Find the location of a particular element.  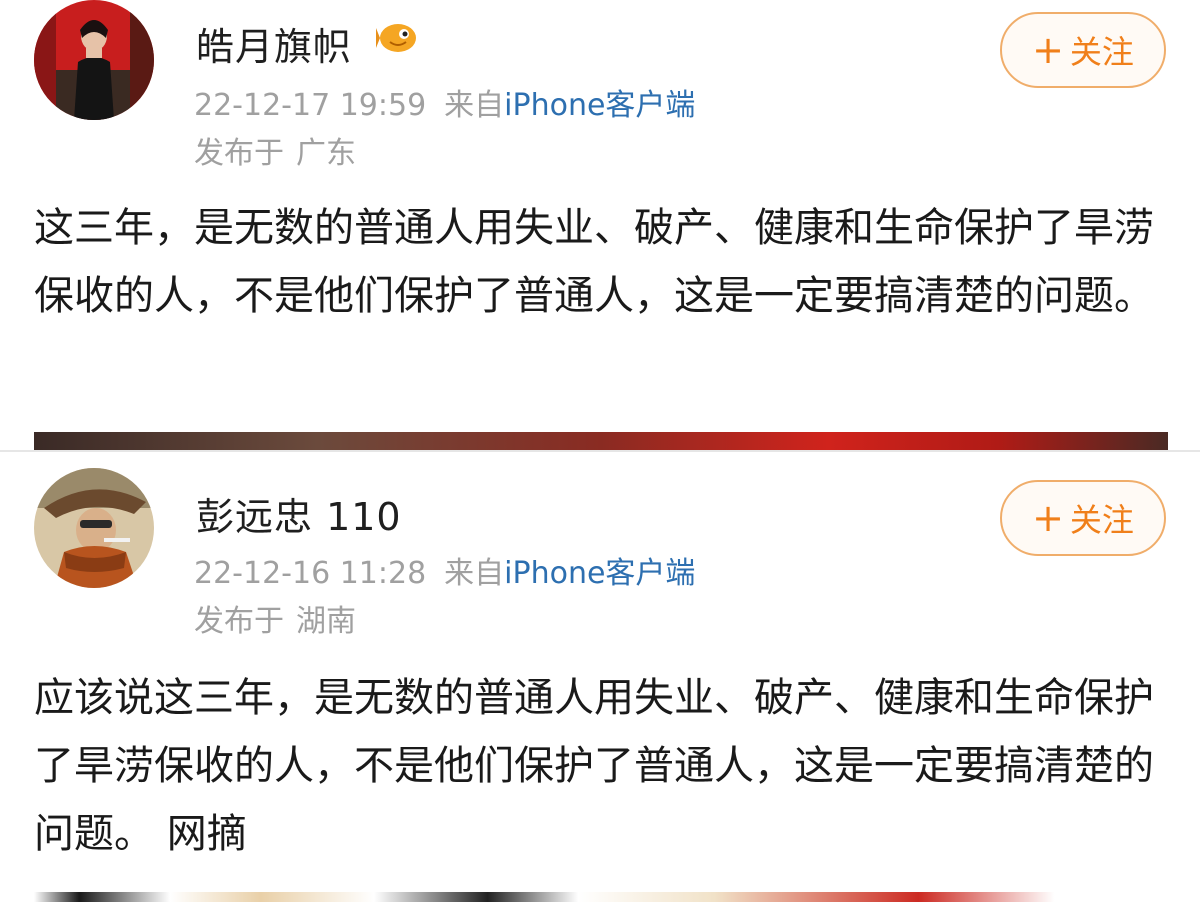

location-value: 广东 is located at coordinates (326, 153).